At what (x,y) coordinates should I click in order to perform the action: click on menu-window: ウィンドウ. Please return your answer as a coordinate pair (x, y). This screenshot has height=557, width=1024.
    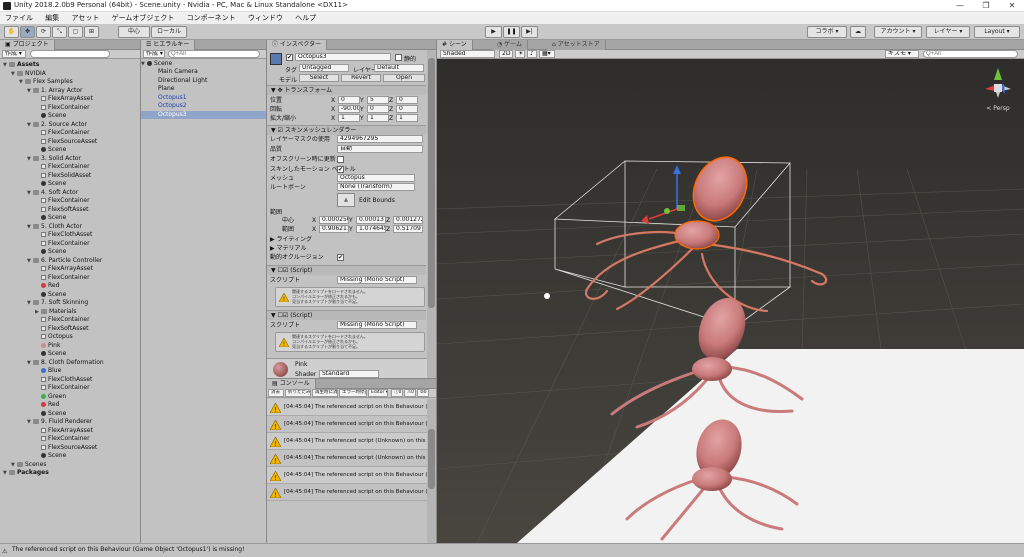
    Looking at the image, I should click on (265, 18).